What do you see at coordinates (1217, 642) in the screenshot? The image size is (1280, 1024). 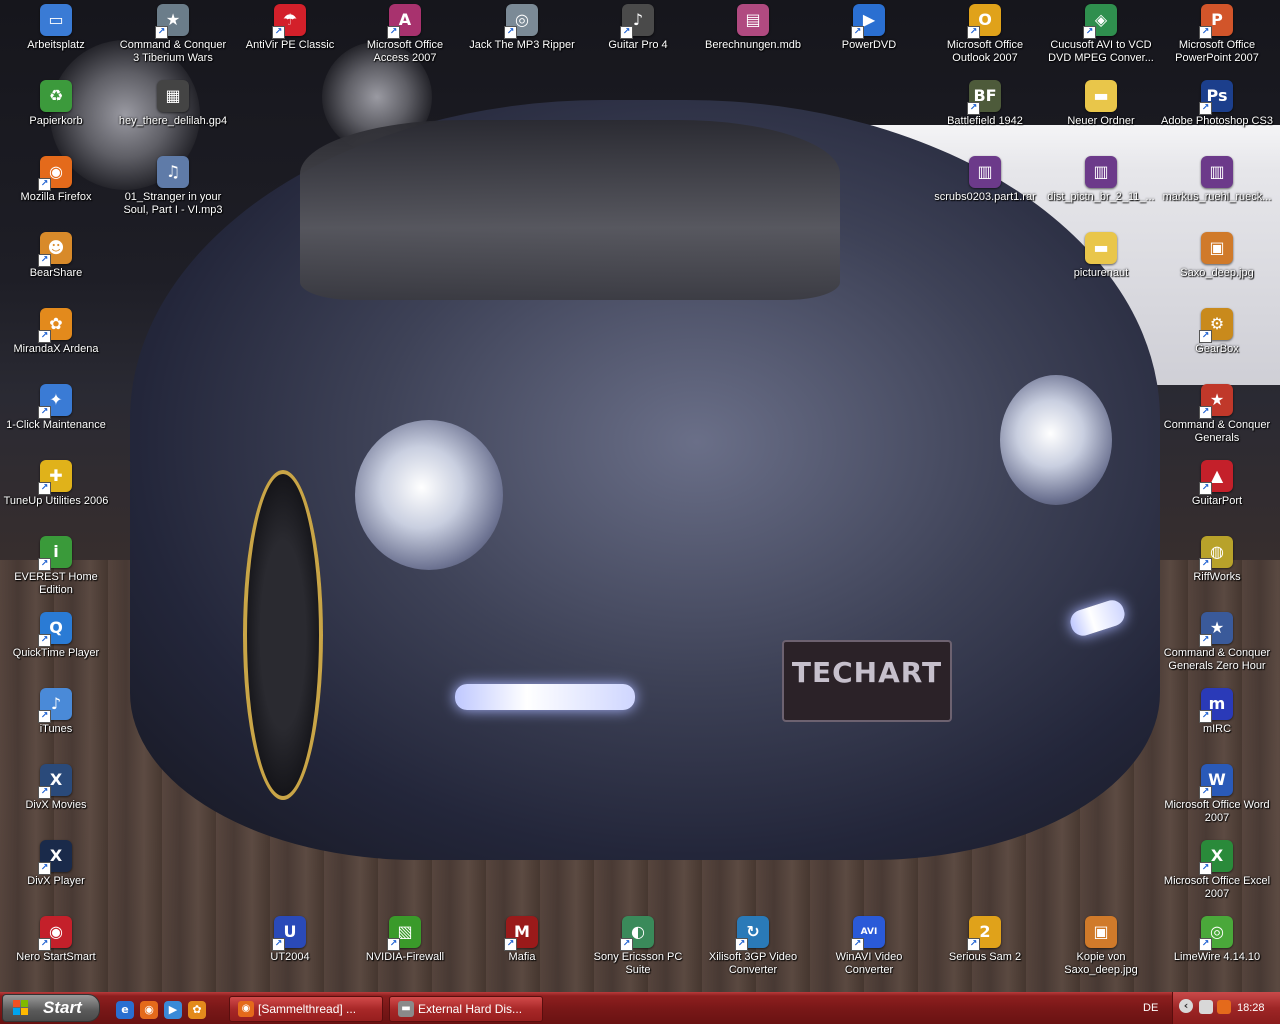 I see `desktop-icon-cnczh: ★Command & Conquer Generals Zero Hour` at bounding box center [1217, 642].